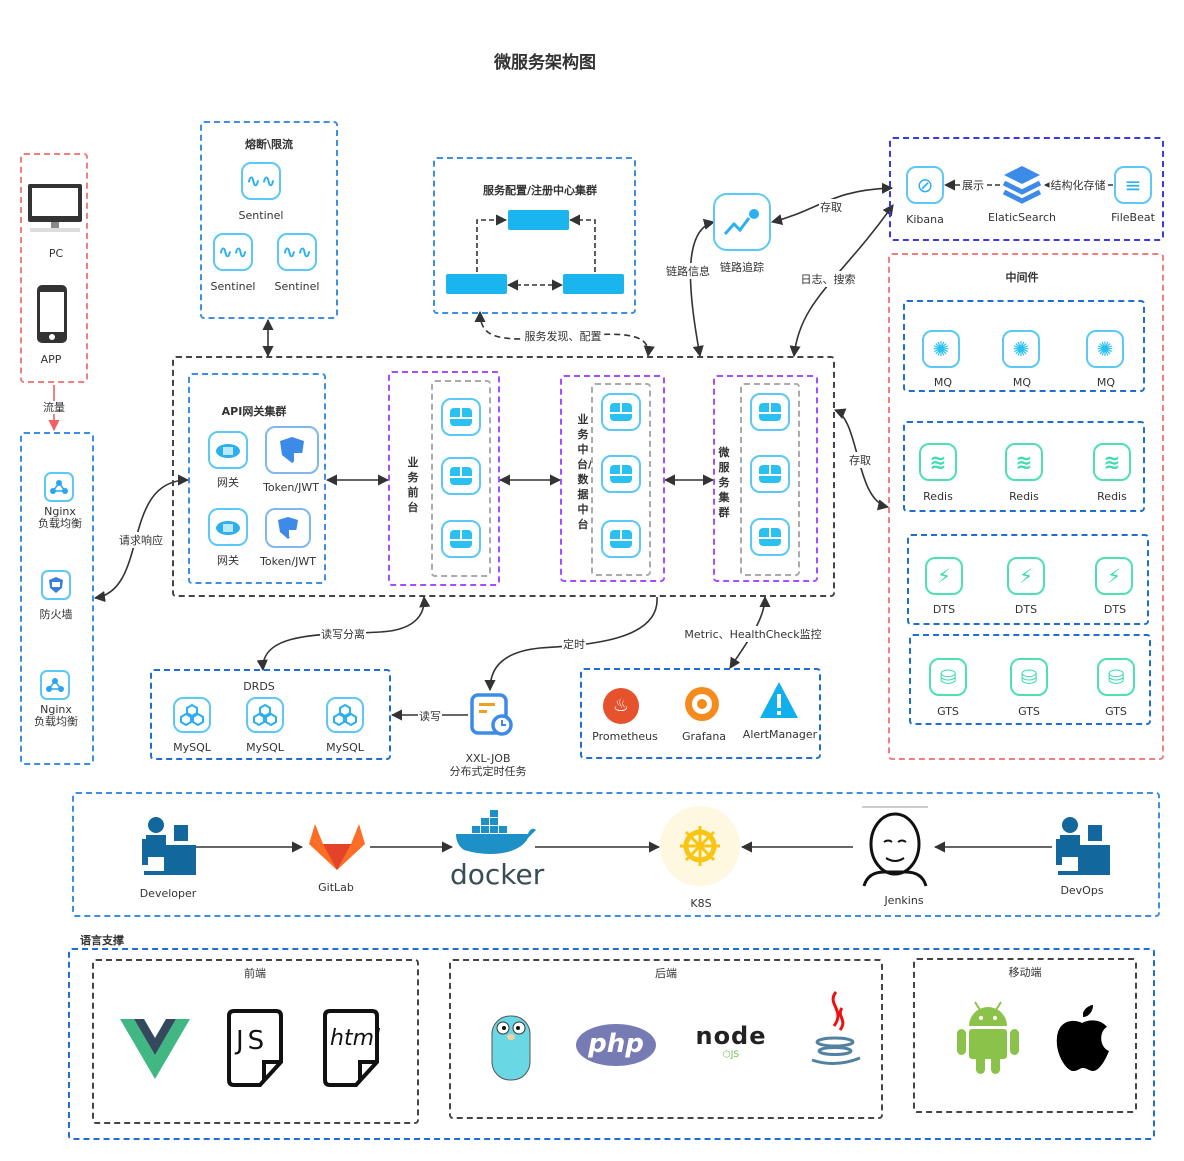 The image size is (1184, 1161). Describe the element at coordinates (54, 407) in the screenshot. I see `traffic-label: 流量` at that location.